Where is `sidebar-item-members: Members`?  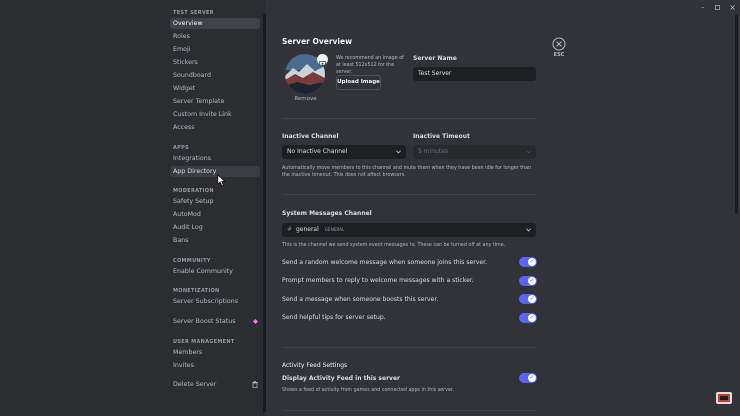 sidebar-item-members: Members is located at coordinates (215, 352).